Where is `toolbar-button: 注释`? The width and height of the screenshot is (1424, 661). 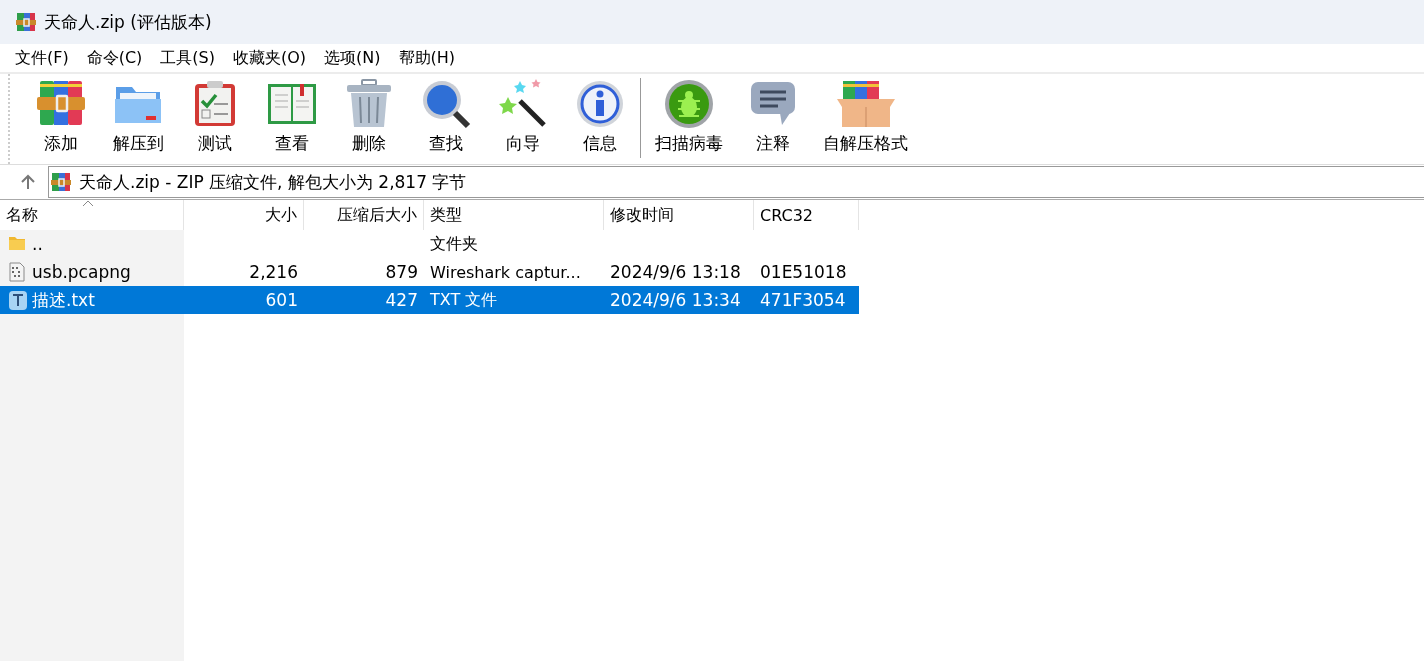 toolbar-button: 注释 is located at coordinates (773, 114).